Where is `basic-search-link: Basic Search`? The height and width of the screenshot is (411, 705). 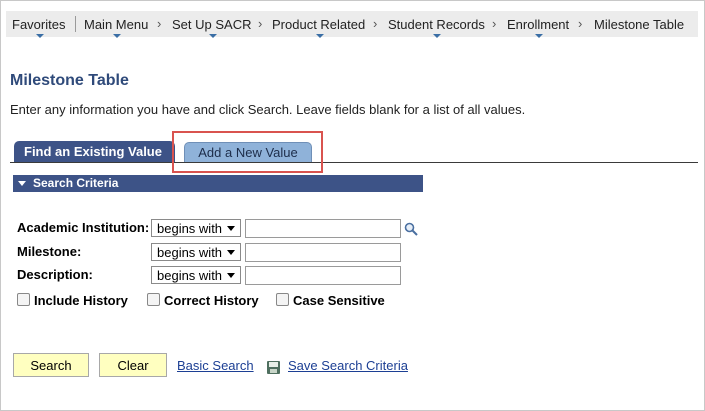
basic-search-link: Basic Search is located at coordinates (215, 365).